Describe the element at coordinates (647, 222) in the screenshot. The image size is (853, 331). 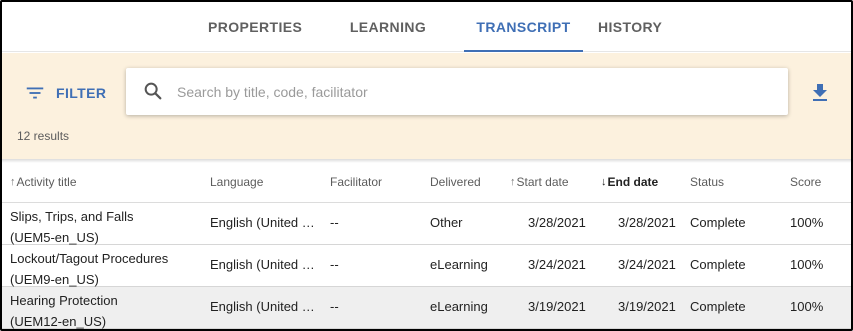
I see `end-date-cell: 3/28/2021` at that location.